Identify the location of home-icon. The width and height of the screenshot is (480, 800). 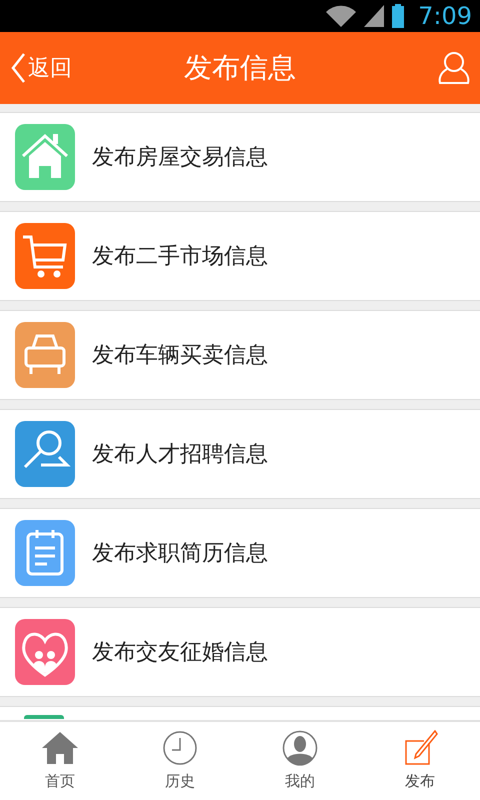
(60, 748).